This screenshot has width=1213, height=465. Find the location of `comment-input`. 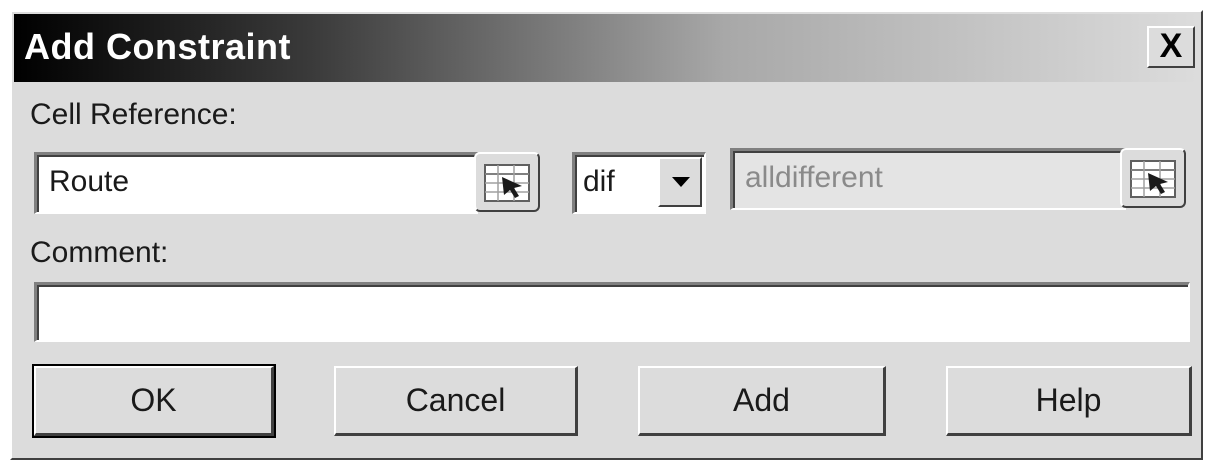

comment-input is located at coordinates (612, 312).